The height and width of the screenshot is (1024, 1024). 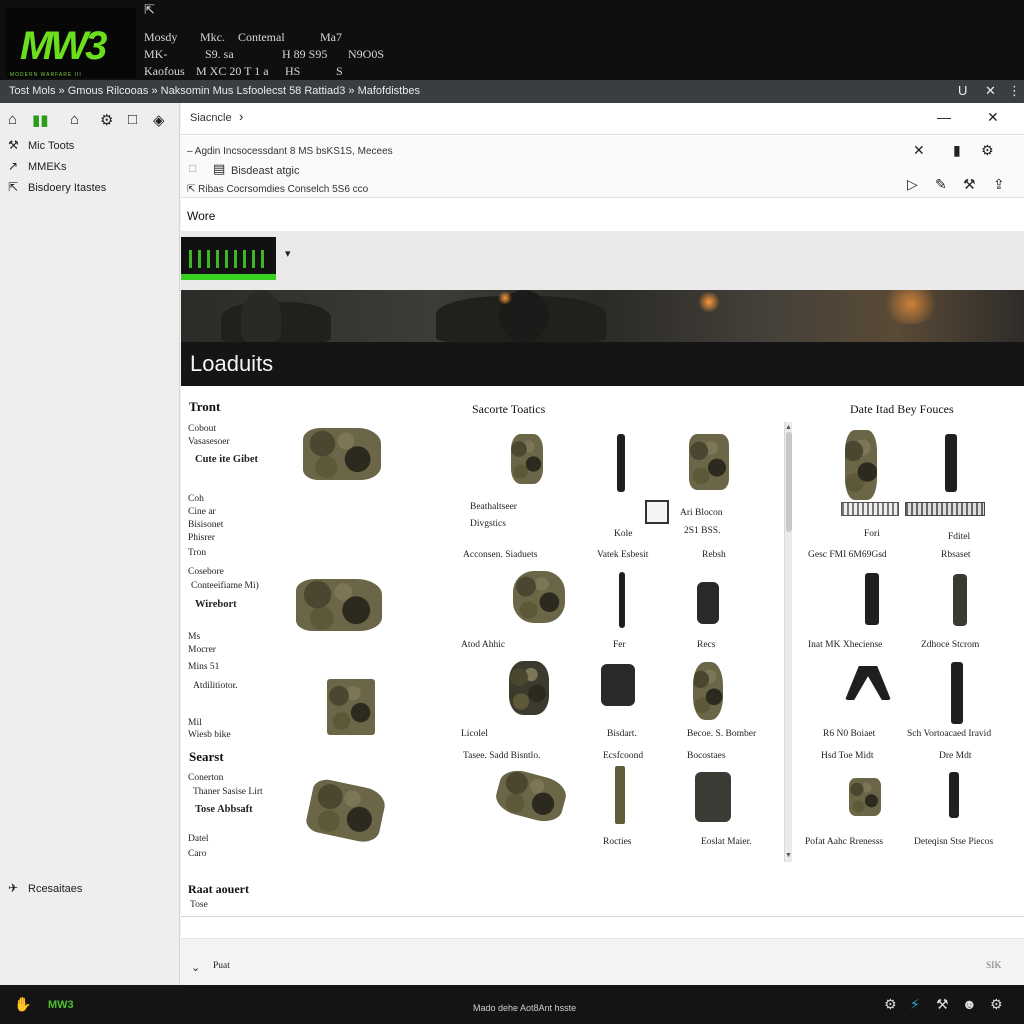 I want to click on sidebar-item-mmeks: ↗ MMEKs, so click(x=37, y=166).